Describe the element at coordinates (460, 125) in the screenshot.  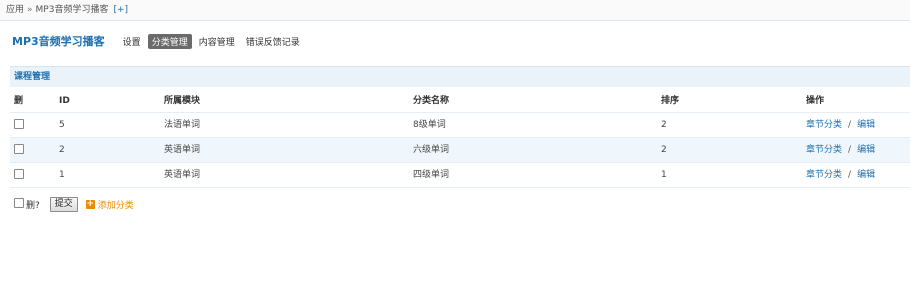
I see `table-row: 5 法语单词 8级单词 2 章节分类 / 编辑` at that location.